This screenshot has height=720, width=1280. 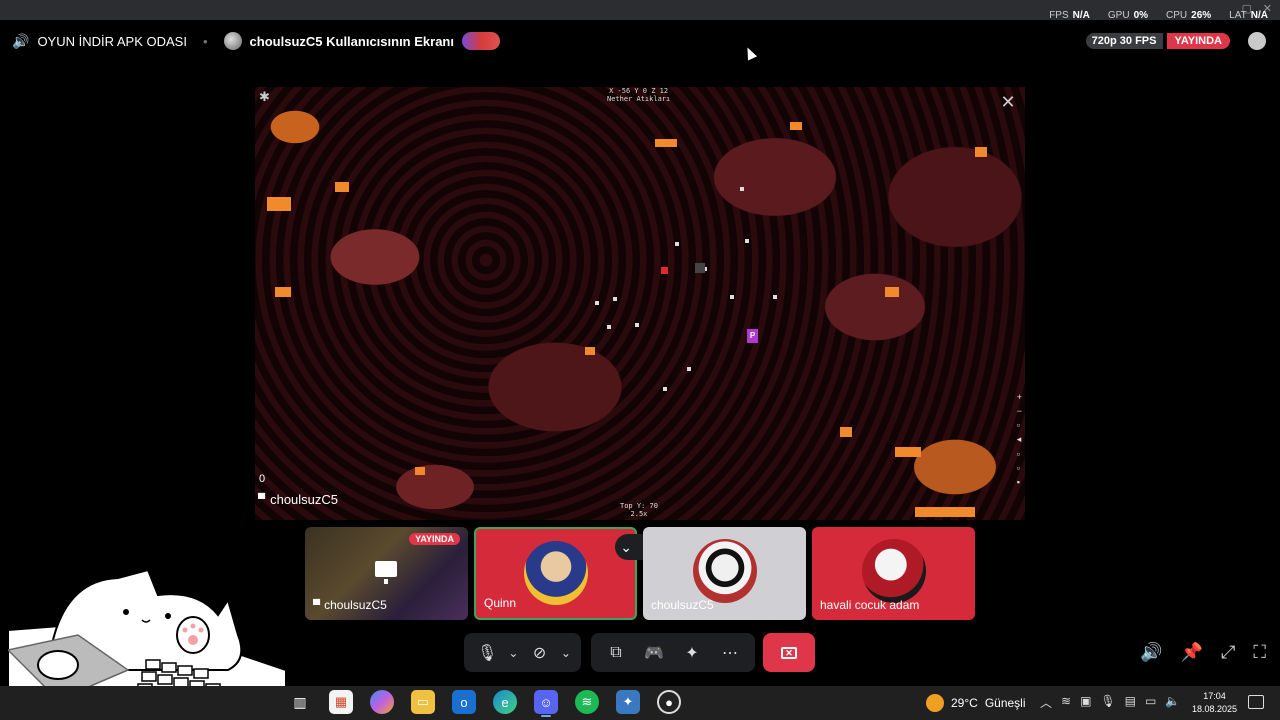 What do you see at coordinates (724, 573) in the screenshot?
I see `participant-tile-choulsuz: choulsuzC5` at bounding box center [724, 573].